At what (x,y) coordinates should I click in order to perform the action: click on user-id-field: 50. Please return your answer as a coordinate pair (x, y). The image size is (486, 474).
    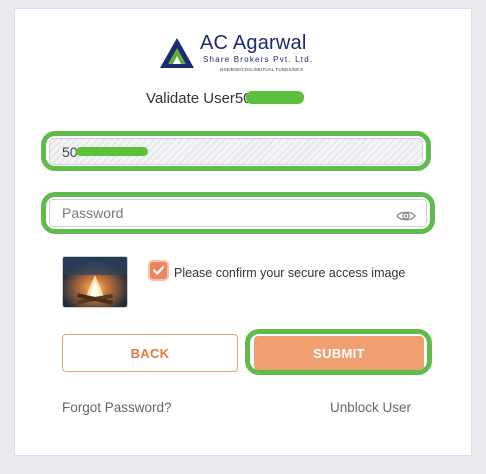
    Looking at the image, I should click on (236, 151).